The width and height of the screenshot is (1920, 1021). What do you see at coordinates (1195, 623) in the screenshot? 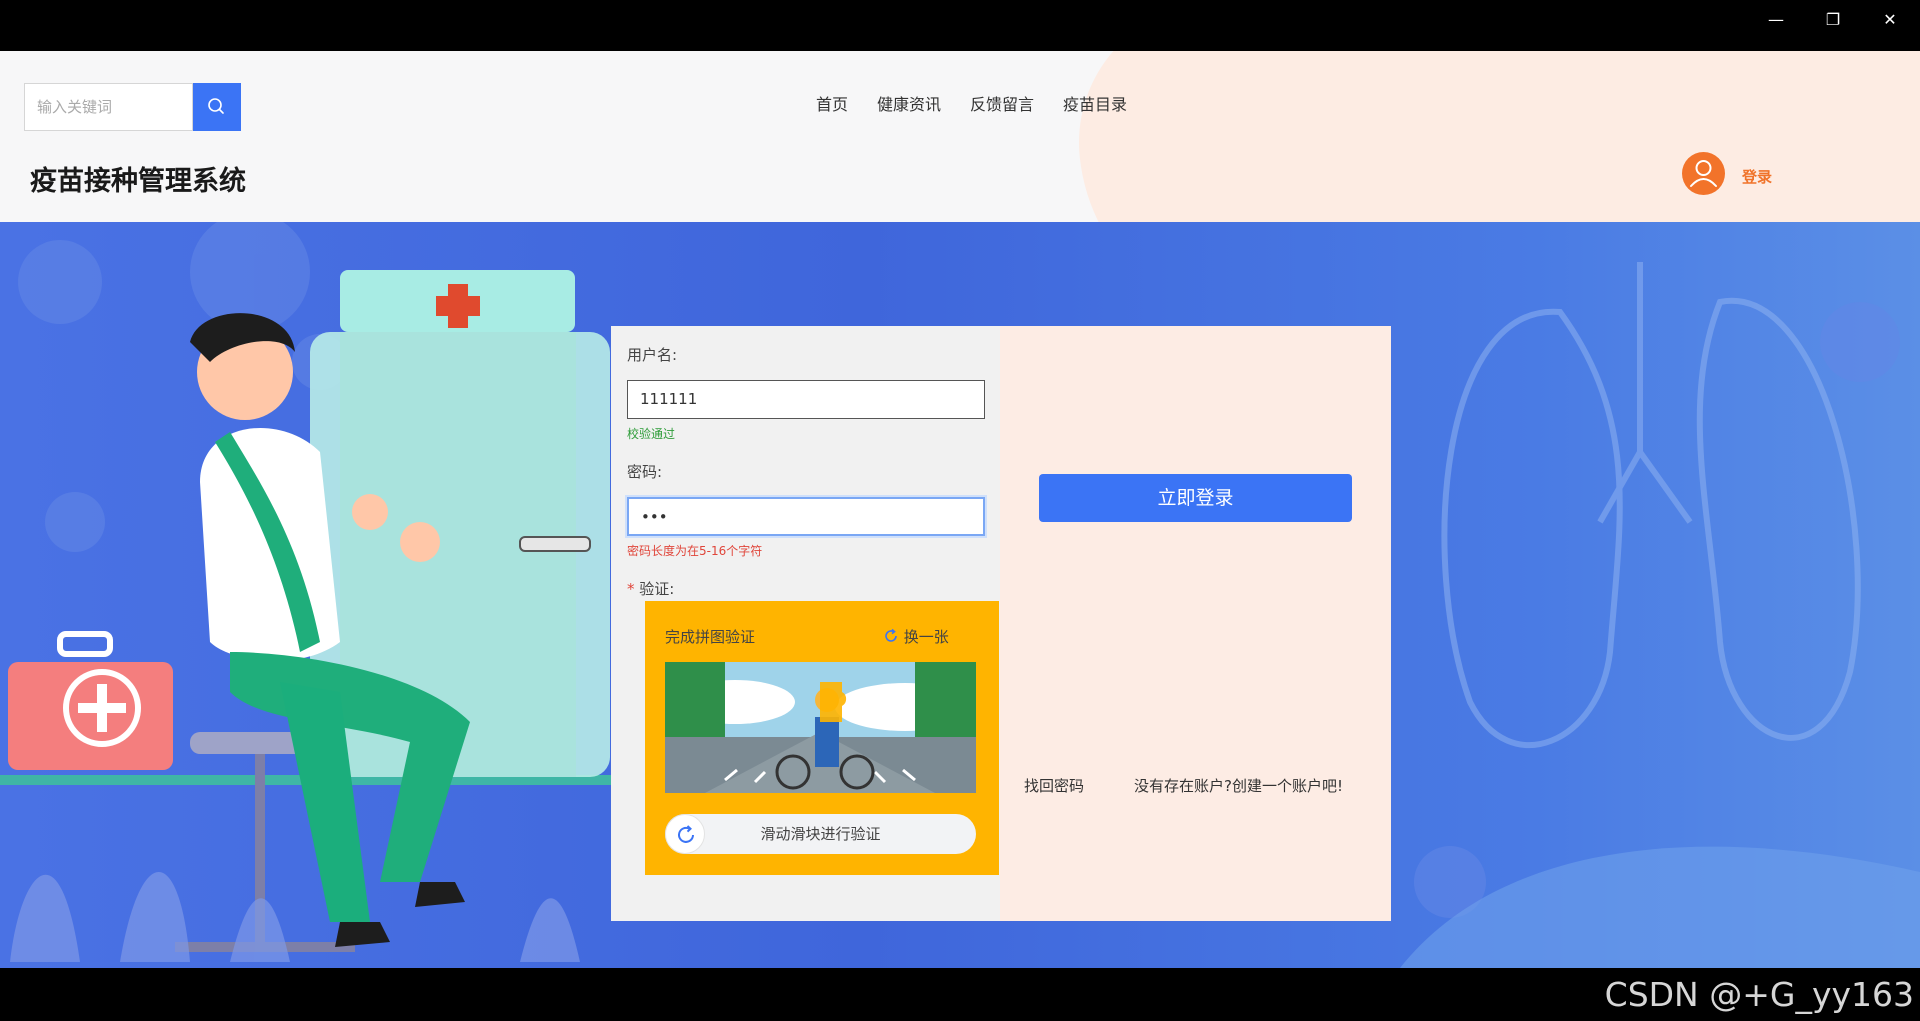
I see `login-action-panel: 立即登录 找回密码 没有存在账户?创建一个账户吧!` at bounding box center [1195, 623].